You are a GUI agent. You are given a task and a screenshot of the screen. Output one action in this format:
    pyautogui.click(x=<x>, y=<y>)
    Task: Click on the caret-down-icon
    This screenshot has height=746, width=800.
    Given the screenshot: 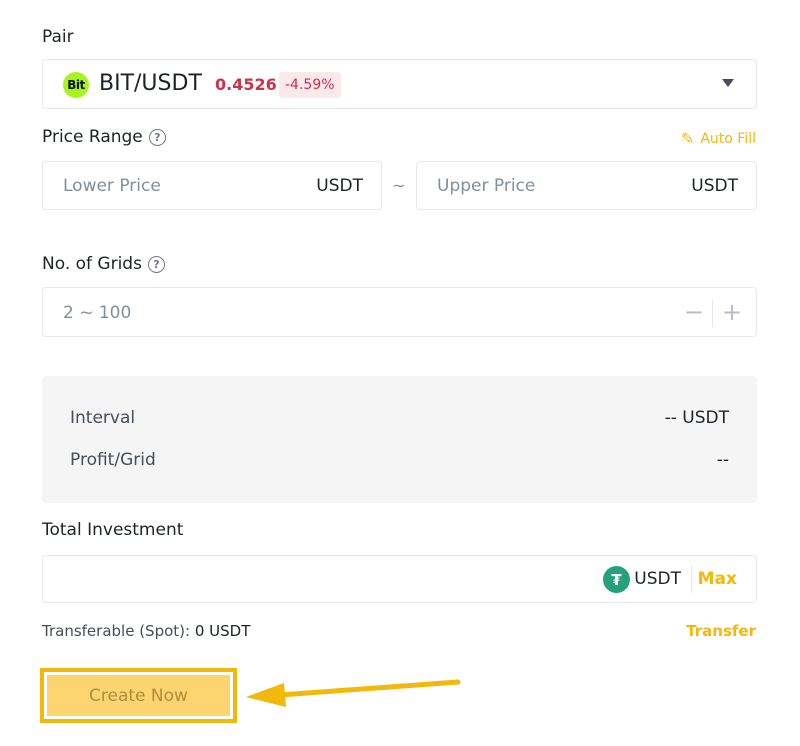 What is the action you would take?
    pyautogui.click(x=728, y=83)
    